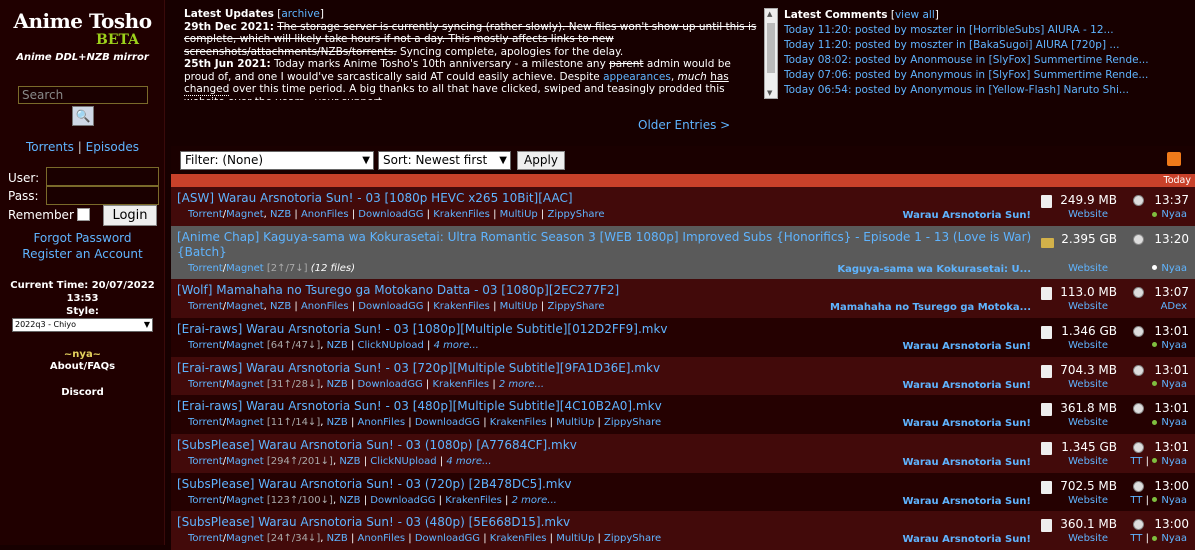 The image size is (1195, 550). Describe the element at coordinates (83, 116) in the screenshot. I see `search-button: 🔍` at that location.